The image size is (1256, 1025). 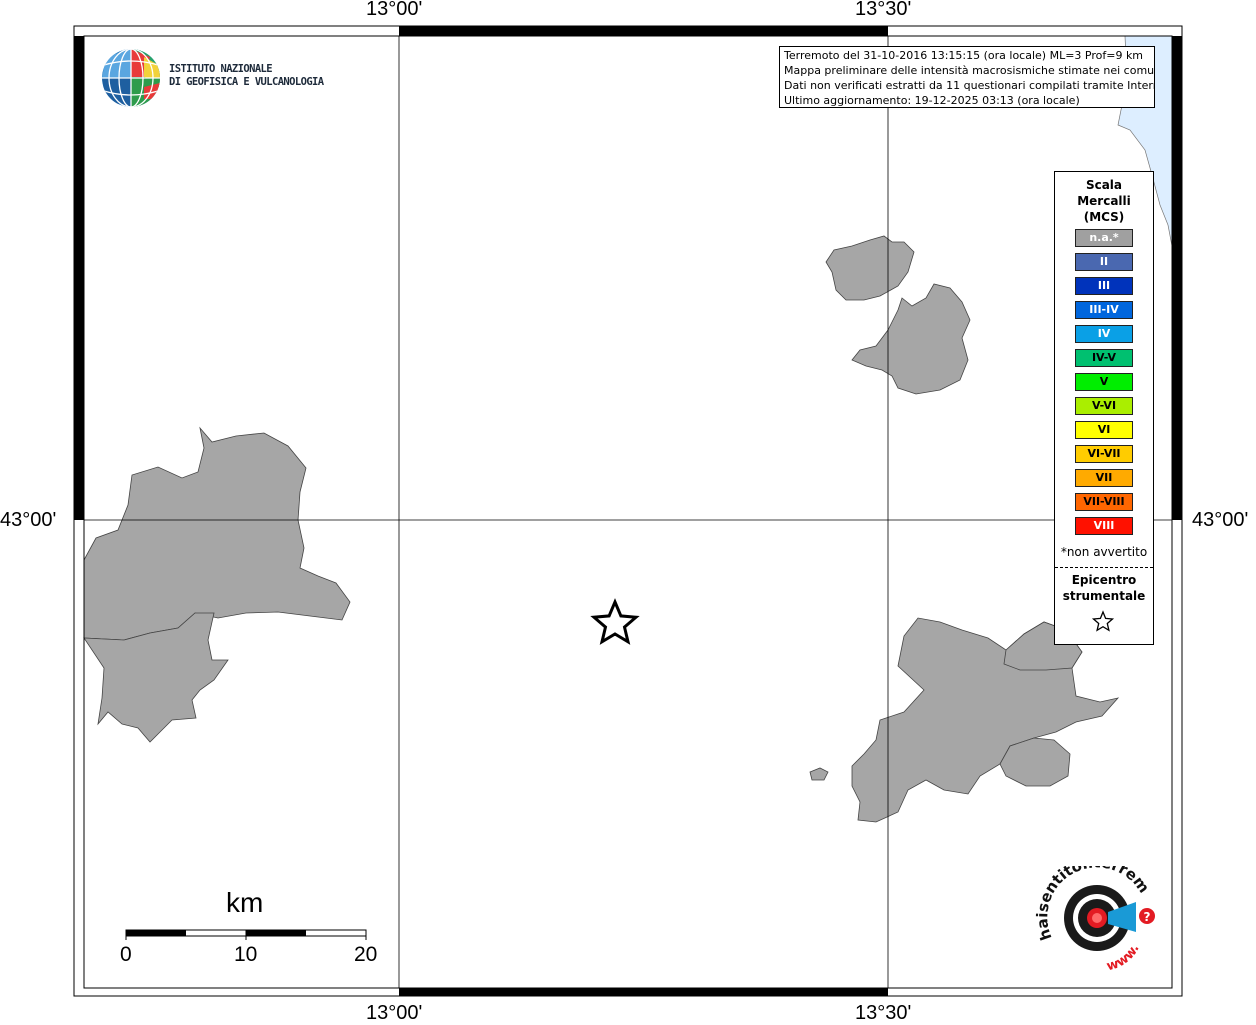 What do you see at coordinates (1177, 278) in the screenshot?
I see `frame-right-black-segment` at bounding box center [1177, 278].